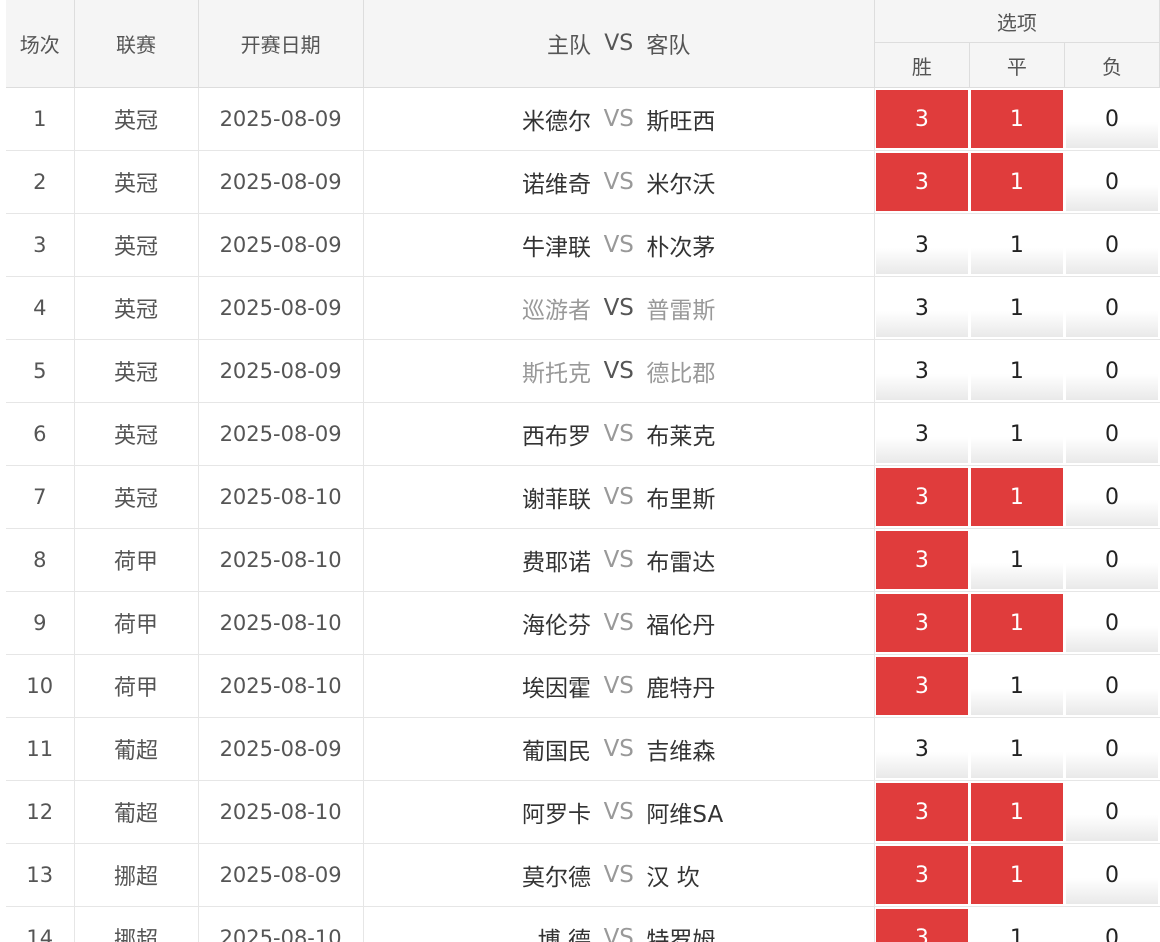 The height and width of the screenshot is (942, 1160). I want to click on match-number: 8, so click(40, 560).